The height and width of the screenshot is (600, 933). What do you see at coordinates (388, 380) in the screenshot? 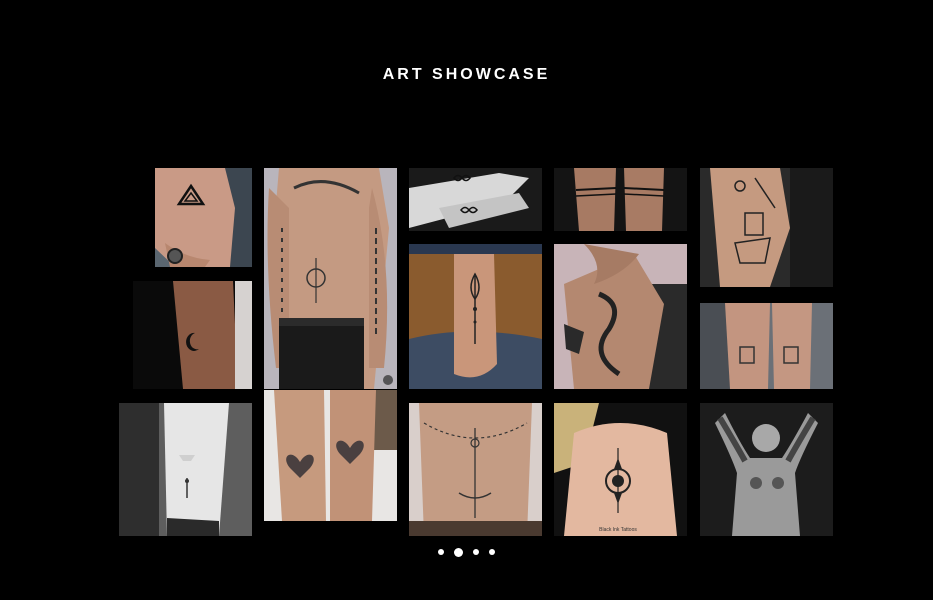
I see `zoom-icon` at bounding box center [388, 380].